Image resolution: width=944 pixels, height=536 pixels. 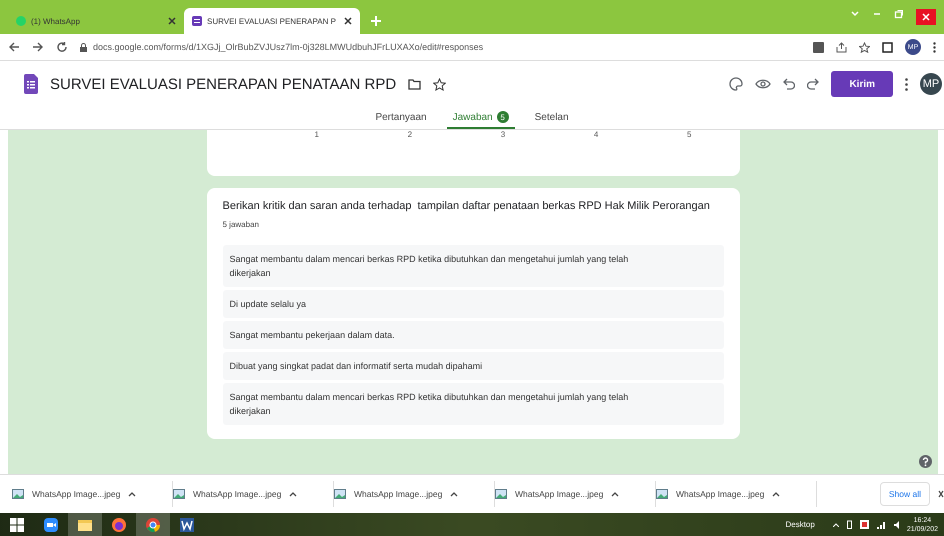 What do you see at coordinates (862, 84) in the screenshot?
I see `send-button: Kirim` at bounding box center [862, 84].